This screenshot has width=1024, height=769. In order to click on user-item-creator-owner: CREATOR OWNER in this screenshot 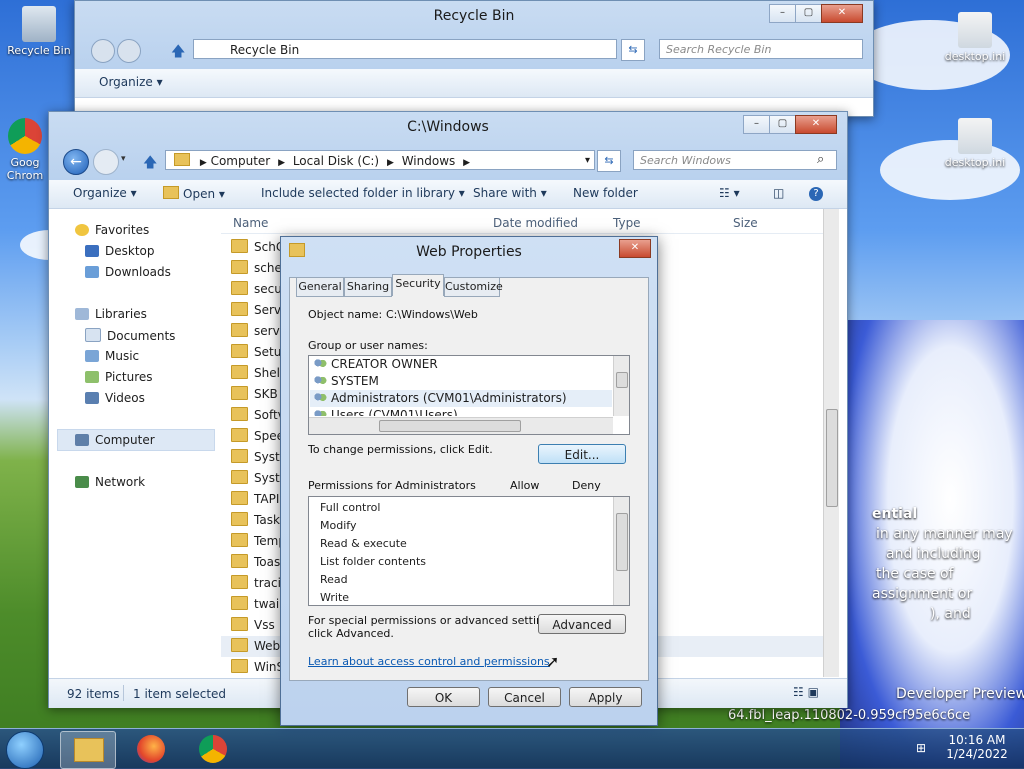, I will do `click(375, 364)`.